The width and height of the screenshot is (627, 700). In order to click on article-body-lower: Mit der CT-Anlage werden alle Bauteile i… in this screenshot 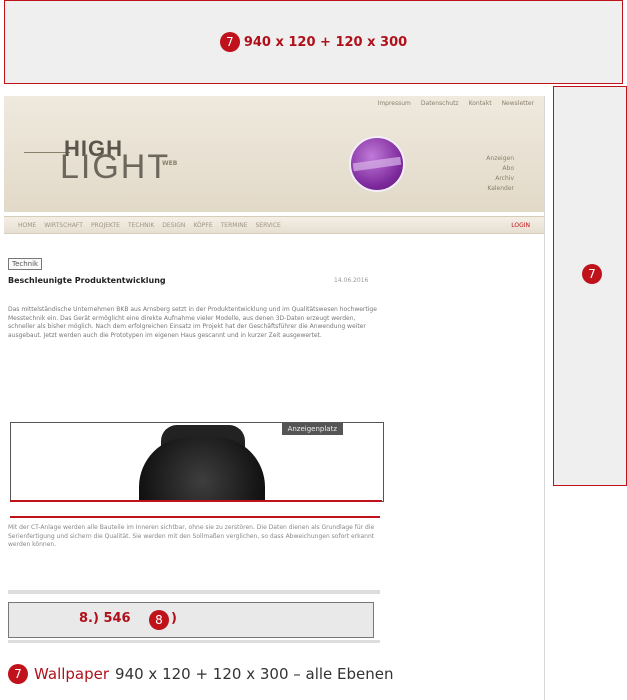, I will do `click(191, 536)`.